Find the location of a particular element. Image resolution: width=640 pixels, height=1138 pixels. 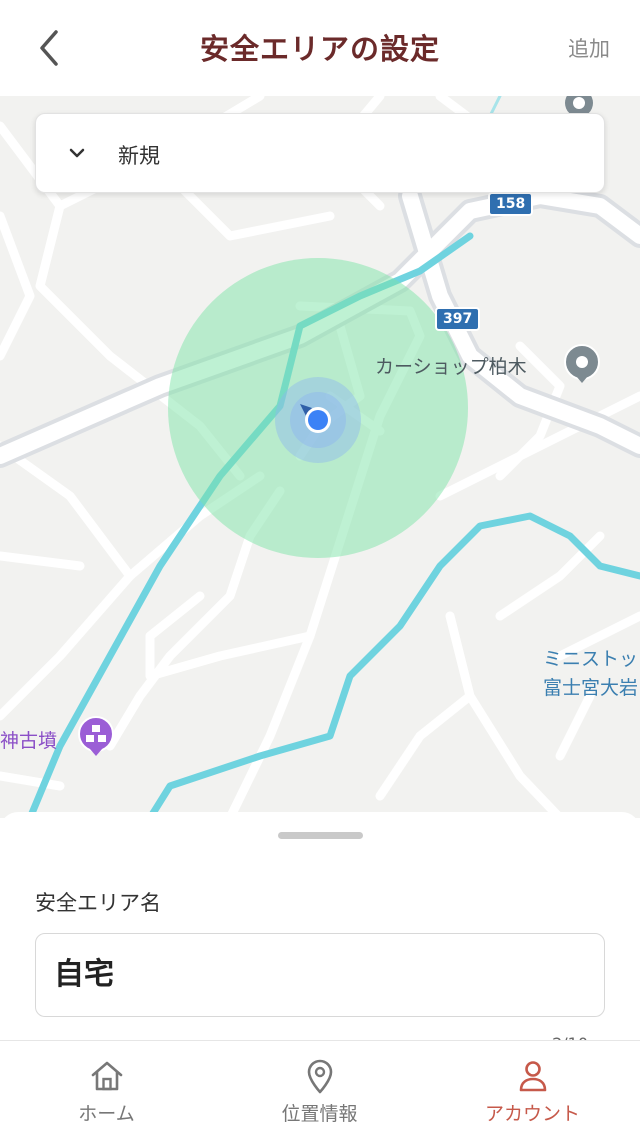

sheet-drag-handle is located at coordinates (320, 835).